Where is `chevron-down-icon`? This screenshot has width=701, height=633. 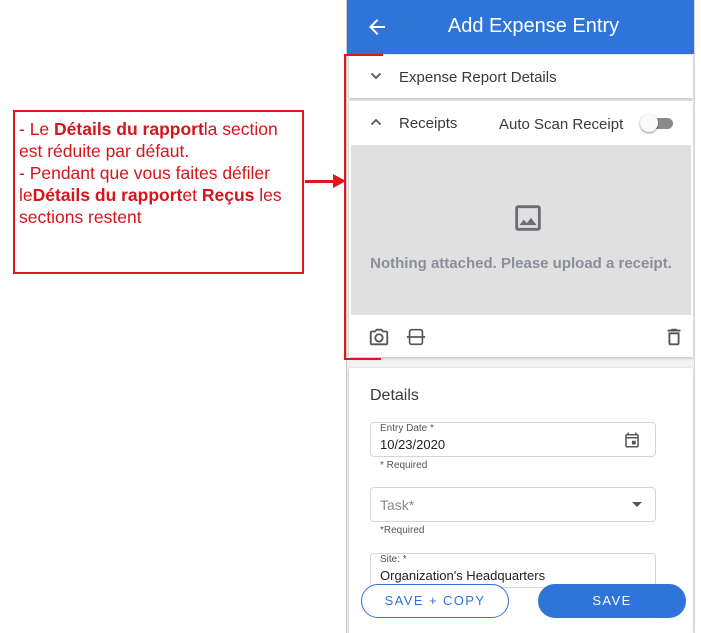
chevron-down-icon is located at coordinates (376, 76).